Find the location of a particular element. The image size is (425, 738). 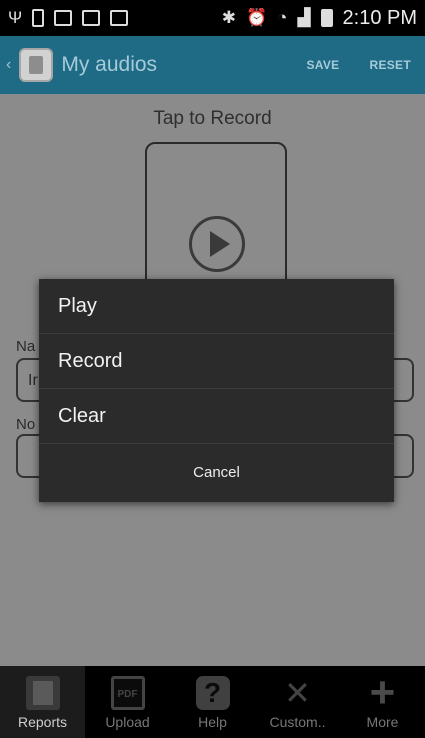

page-title: My audios is located at coordinates (109, 65).